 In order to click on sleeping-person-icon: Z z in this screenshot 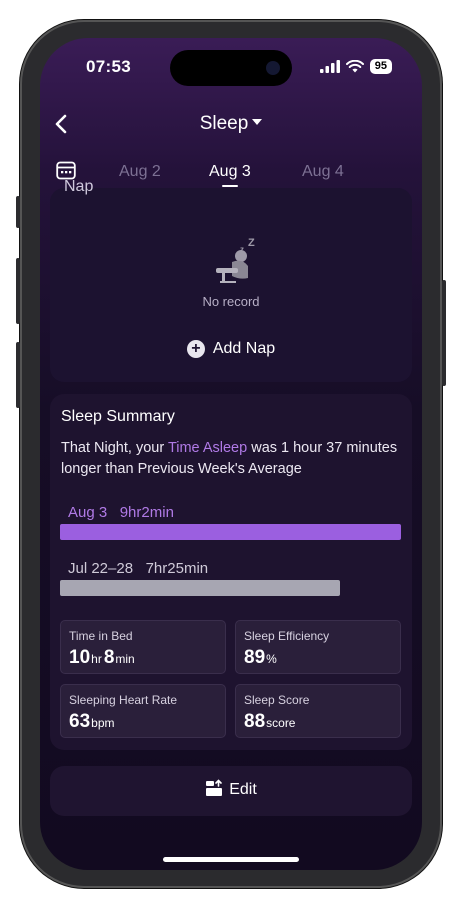, I will do `click(235, 260)`.